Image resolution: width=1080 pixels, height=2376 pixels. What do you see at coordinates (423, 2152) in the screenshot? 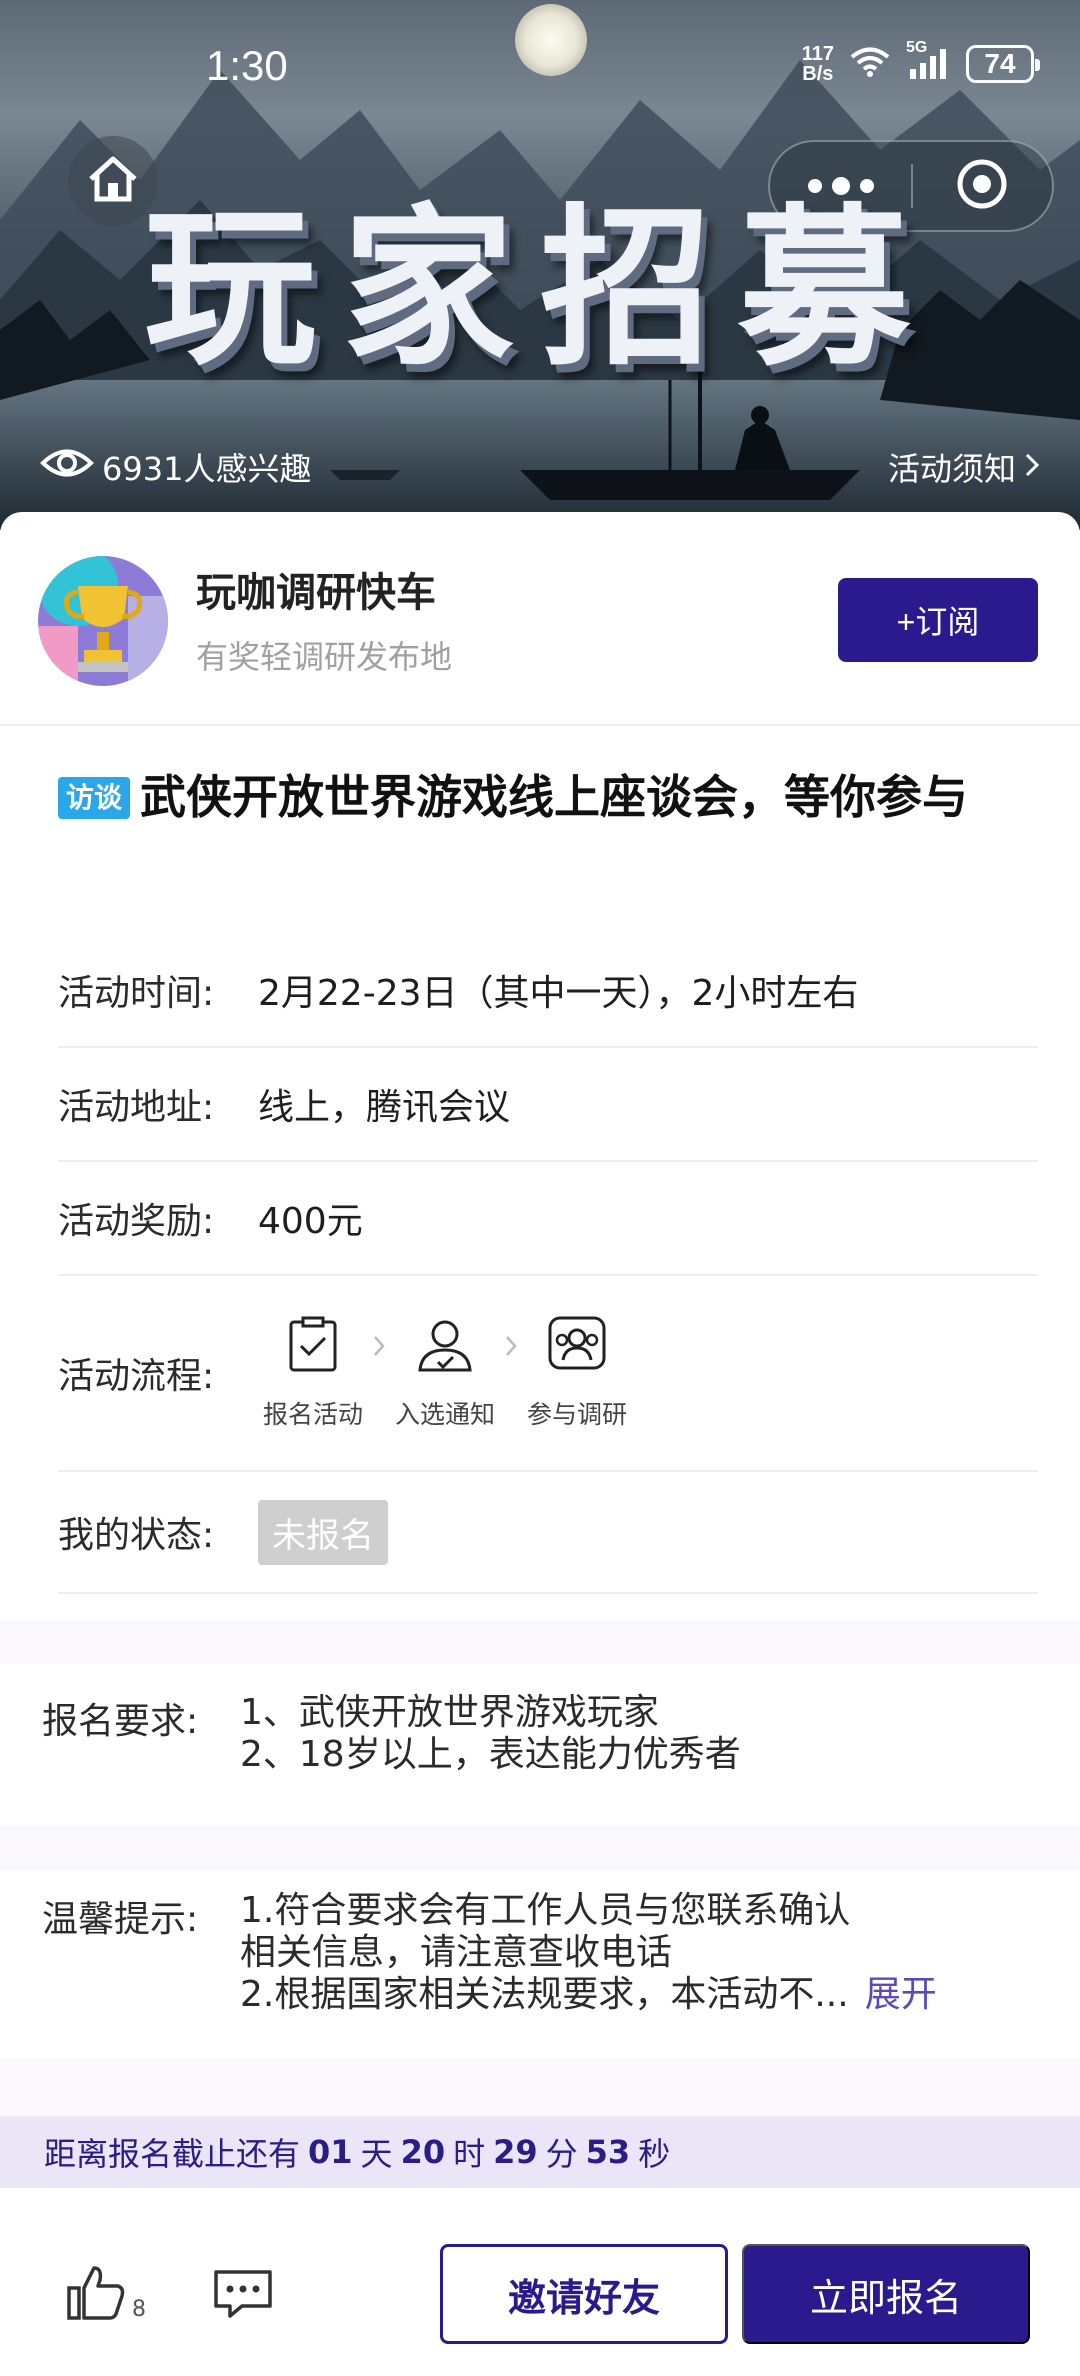
I see `countdown-hours: 20` at bounding box center [423, 2152].